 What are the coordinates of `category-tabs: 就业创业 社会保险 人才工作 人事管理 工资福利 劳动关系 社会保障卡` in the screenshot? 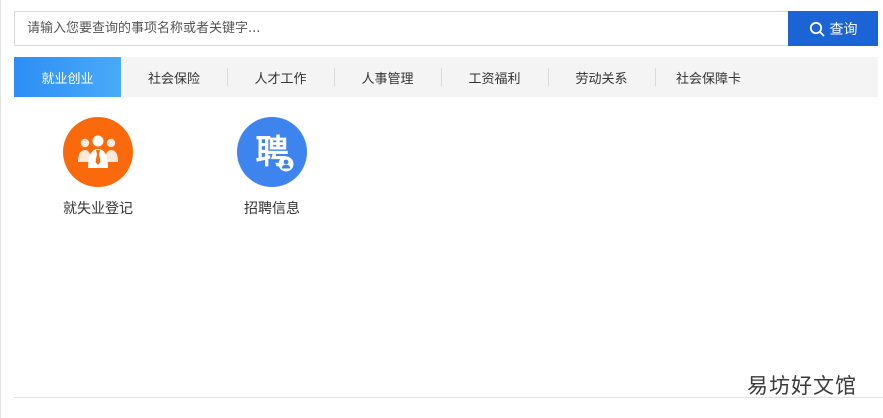 It's located at (446, 77).